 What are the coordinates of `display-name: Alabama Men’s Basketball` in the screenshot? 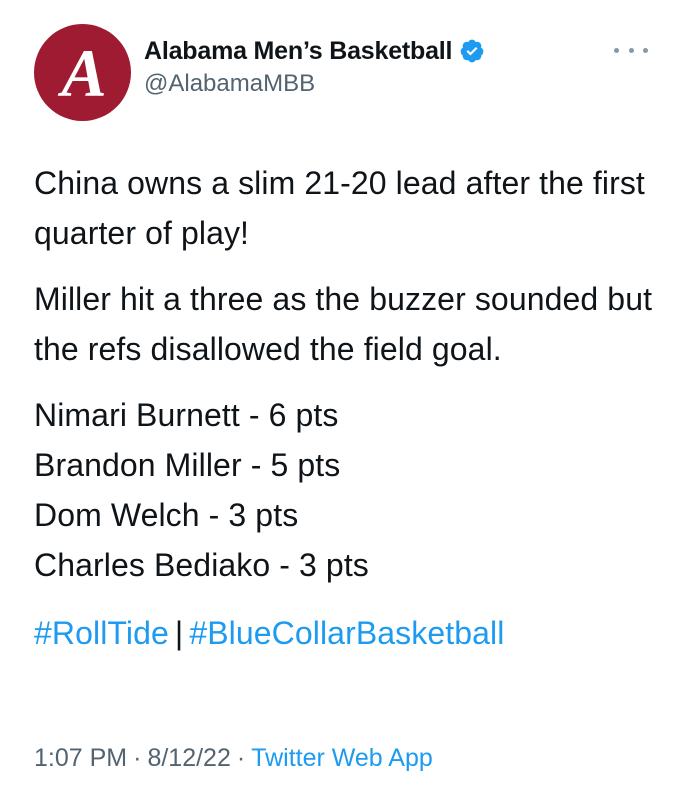 It's located at (298, 51).